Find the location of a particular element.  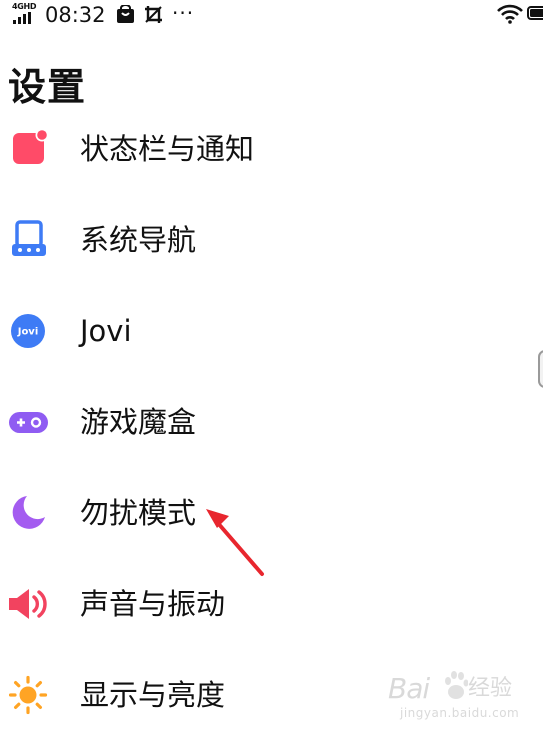

baidu-jingyan-watermark: Bai 经验 jingyan.baidu.com is located at coordinates (463, 696).